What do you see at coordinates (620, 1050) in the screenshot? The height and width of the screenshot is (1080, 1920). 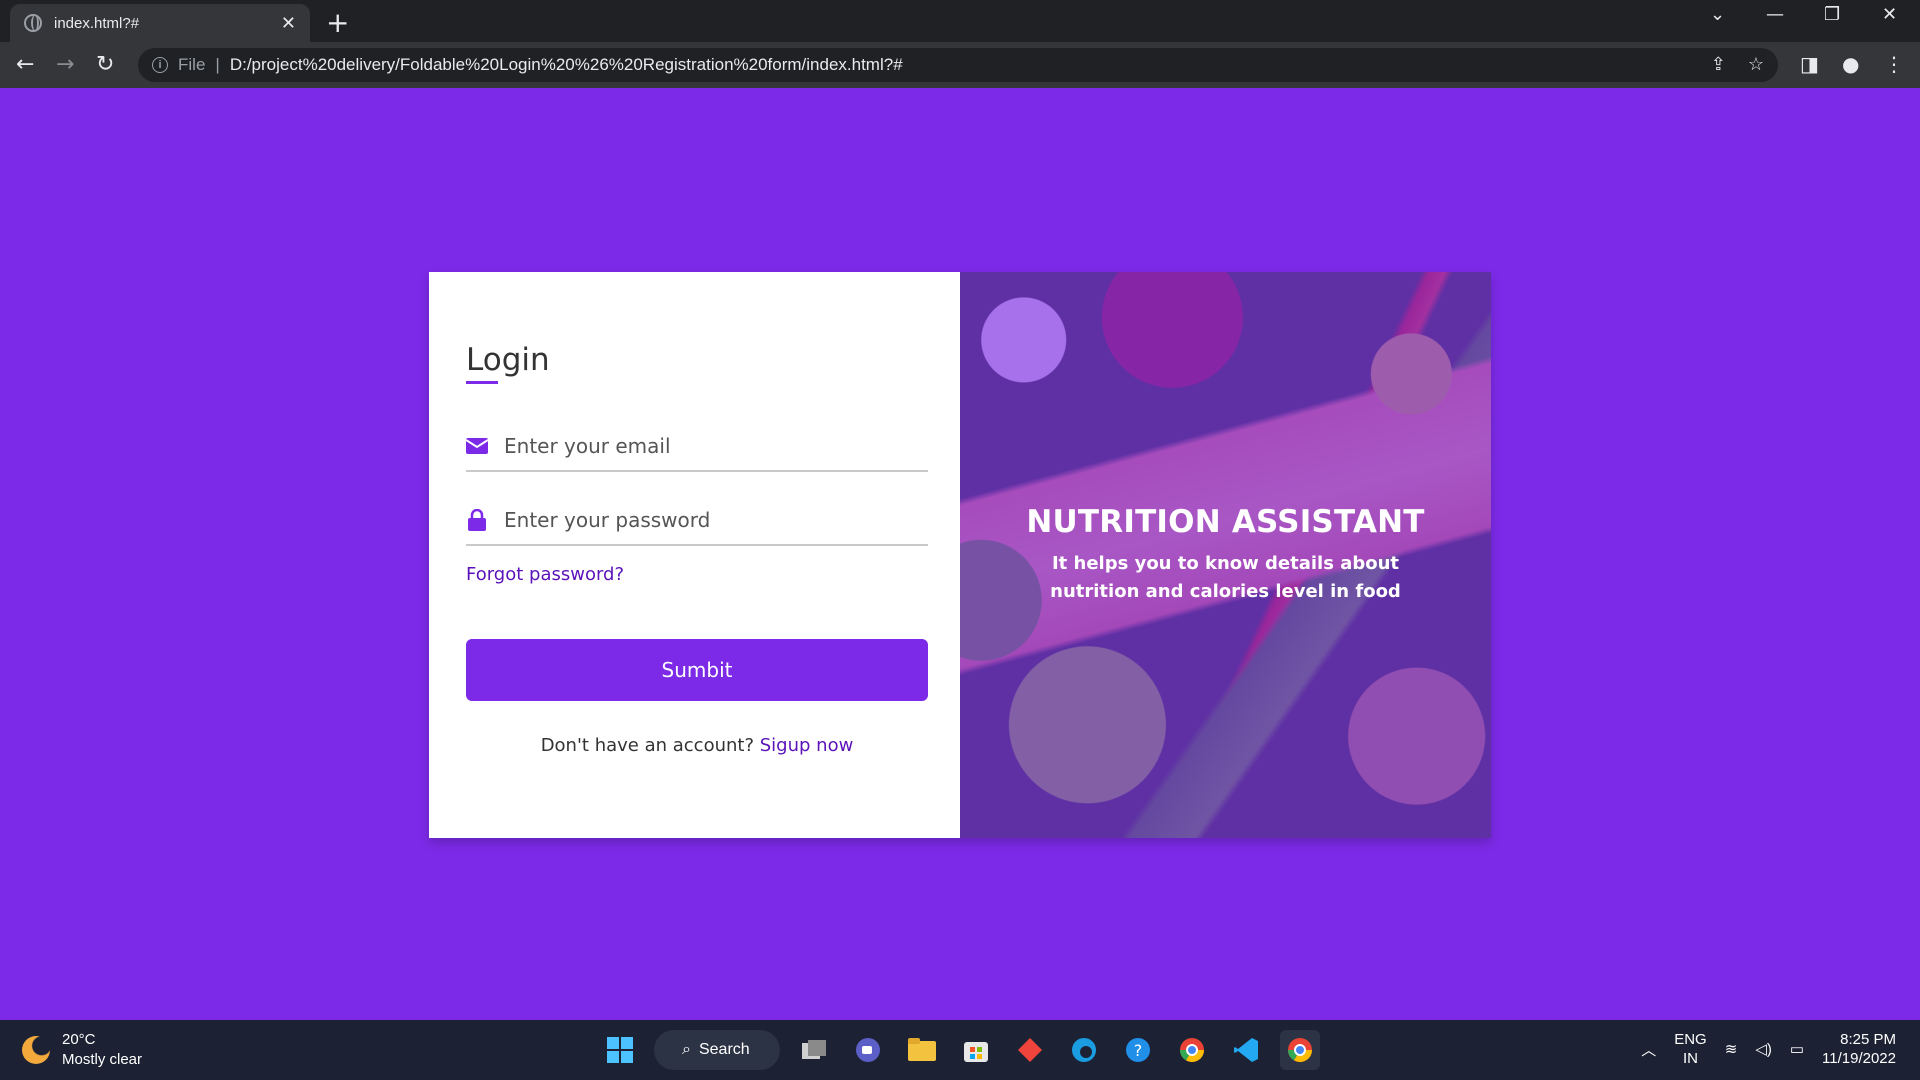 I see `windows-icon` at bounding box center [620, 1050].